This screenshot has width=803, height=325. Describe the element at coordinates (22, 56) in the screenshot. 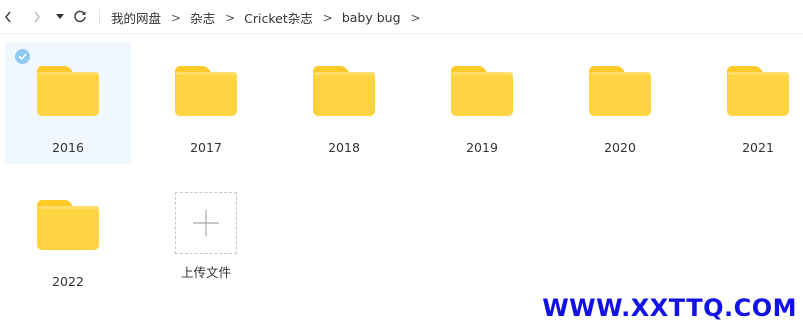

I see `check-icon` at that location.